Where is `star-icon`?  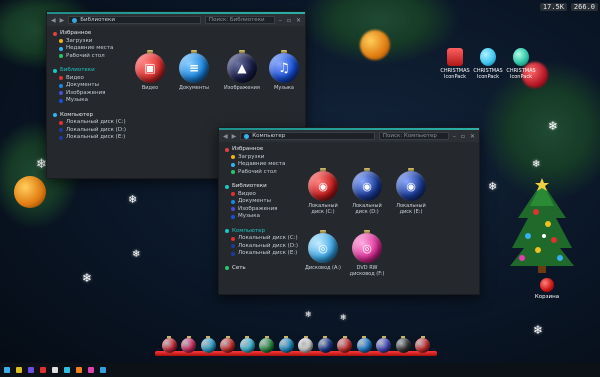 star-icon is located at coordinates (227, 149).